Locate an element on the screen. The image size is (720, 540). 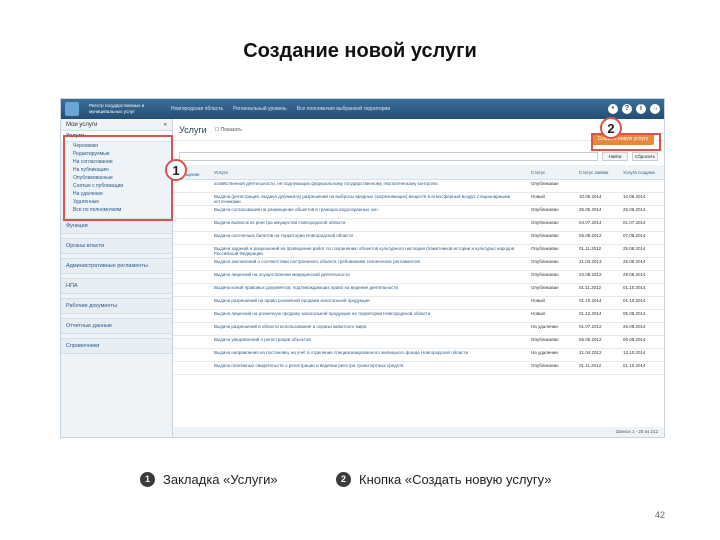
cell-request-status: 04.07.2014 is located at coordinates (598, 225).